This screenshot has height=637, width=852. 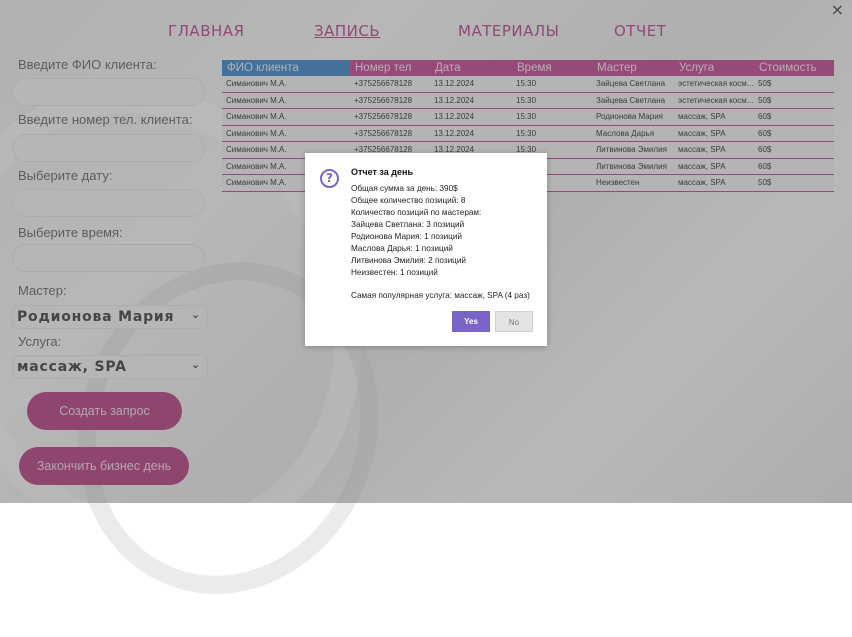 I want to click on yes-button: Yes, so click(x=471, y=321).